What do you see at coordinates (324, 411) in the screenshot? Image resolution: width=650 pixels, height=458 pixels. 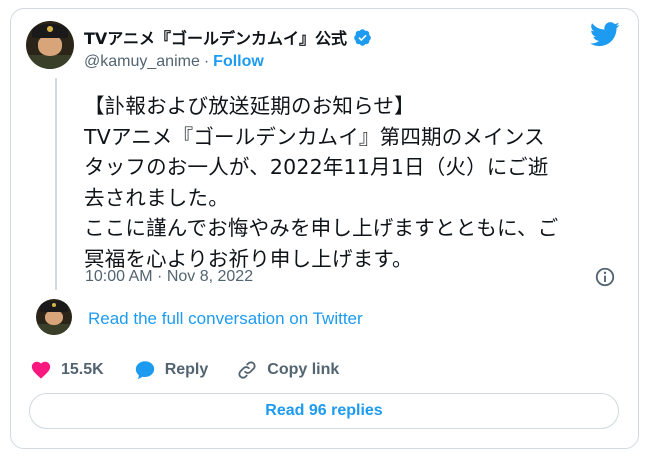 I see `read-replies-button: Read 96 replies` at bounding box center [324, 411].